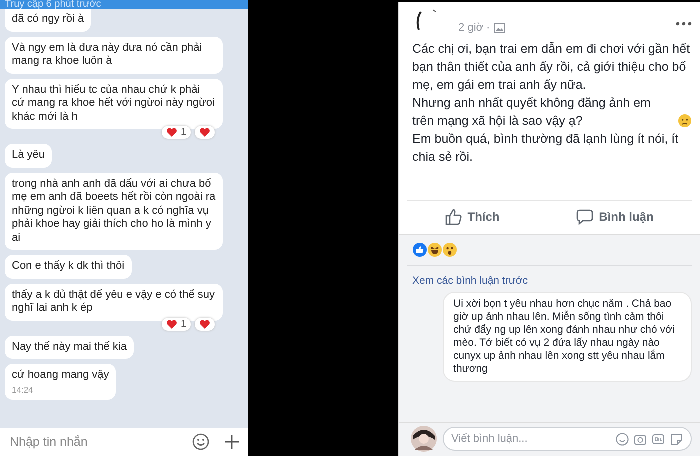 The width and height of the screenshot is (700, 456). What do you see at coordinates (532, 112) in the screenshot?
I see `post-text: Nhưng anh nhất quyết không đăng ảnh em trên mạng xã hội là sao vậy ạ?` at bounding box center [532, 112].